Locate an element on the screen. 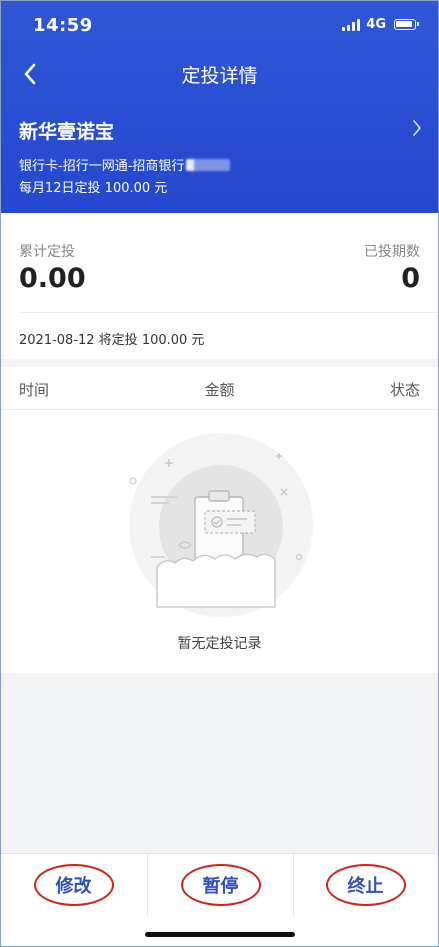 The width and height of the screenshot is (439, 947). divider is located at coordinates (228, 312).